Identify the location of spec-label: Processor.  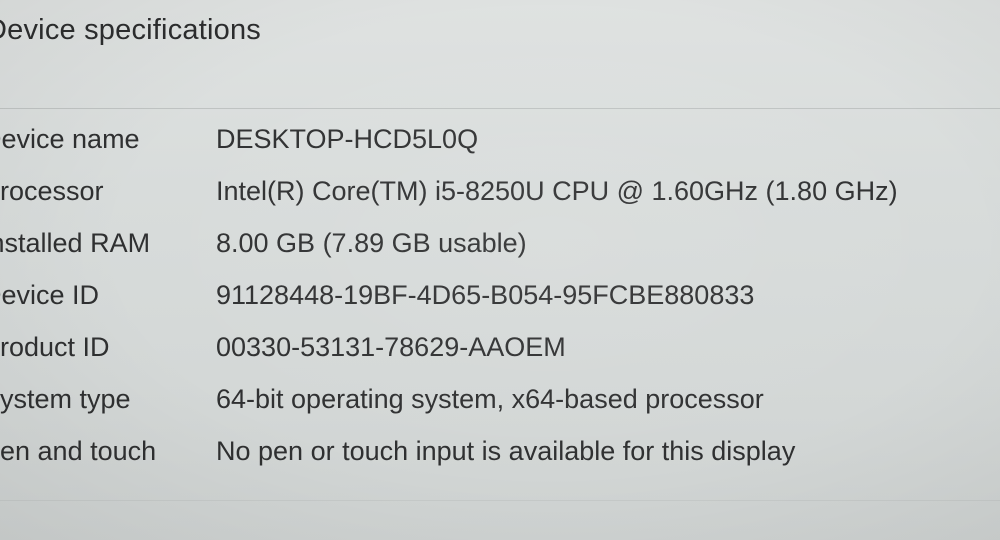
(52, 191).